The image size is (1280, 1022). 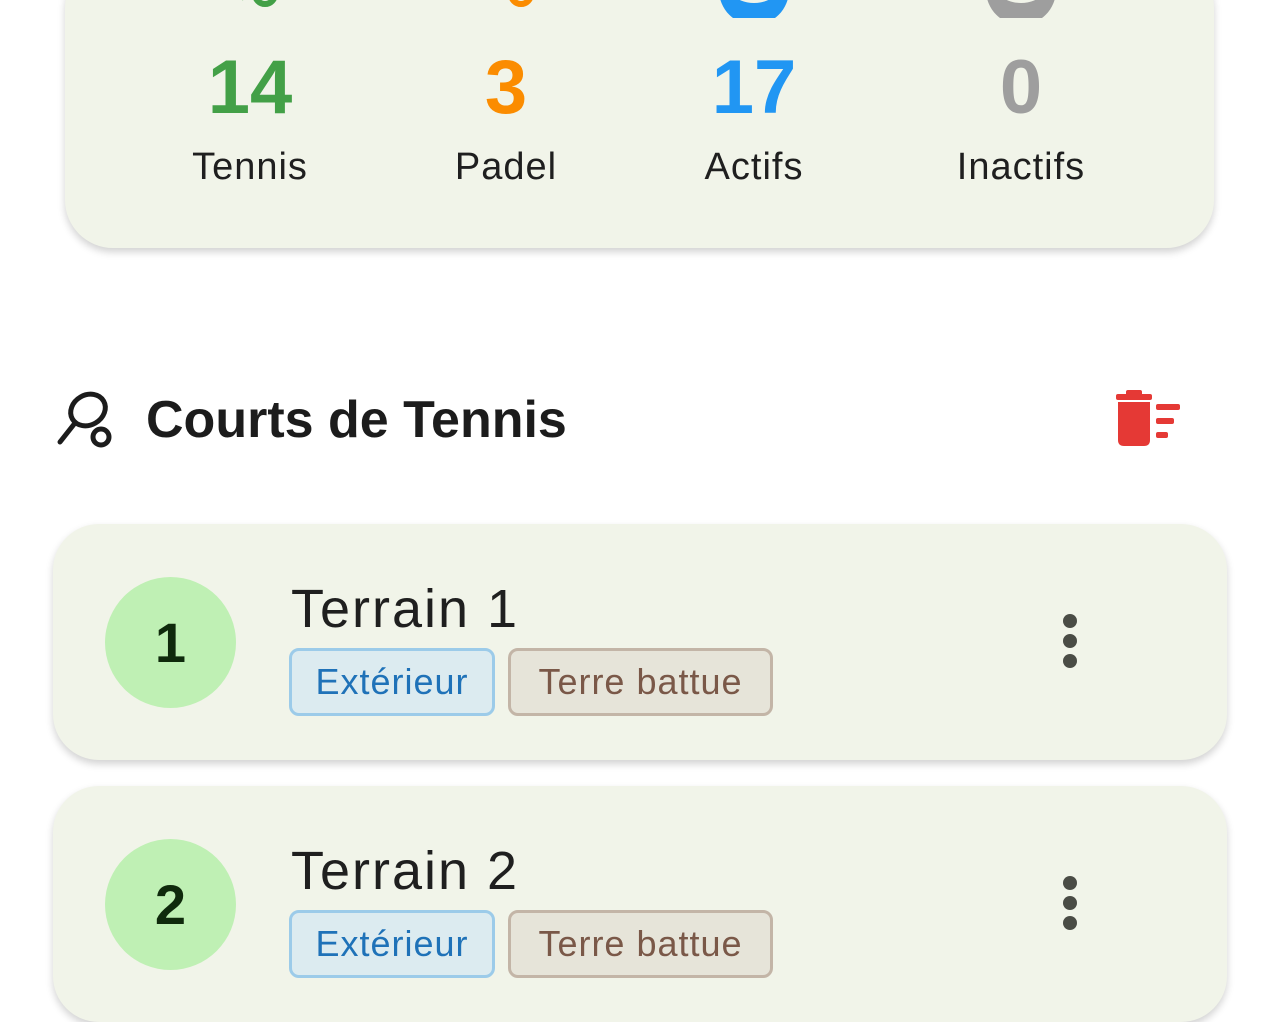 I want to click on court-number-avatar: 2, so click(x=170, y=904).